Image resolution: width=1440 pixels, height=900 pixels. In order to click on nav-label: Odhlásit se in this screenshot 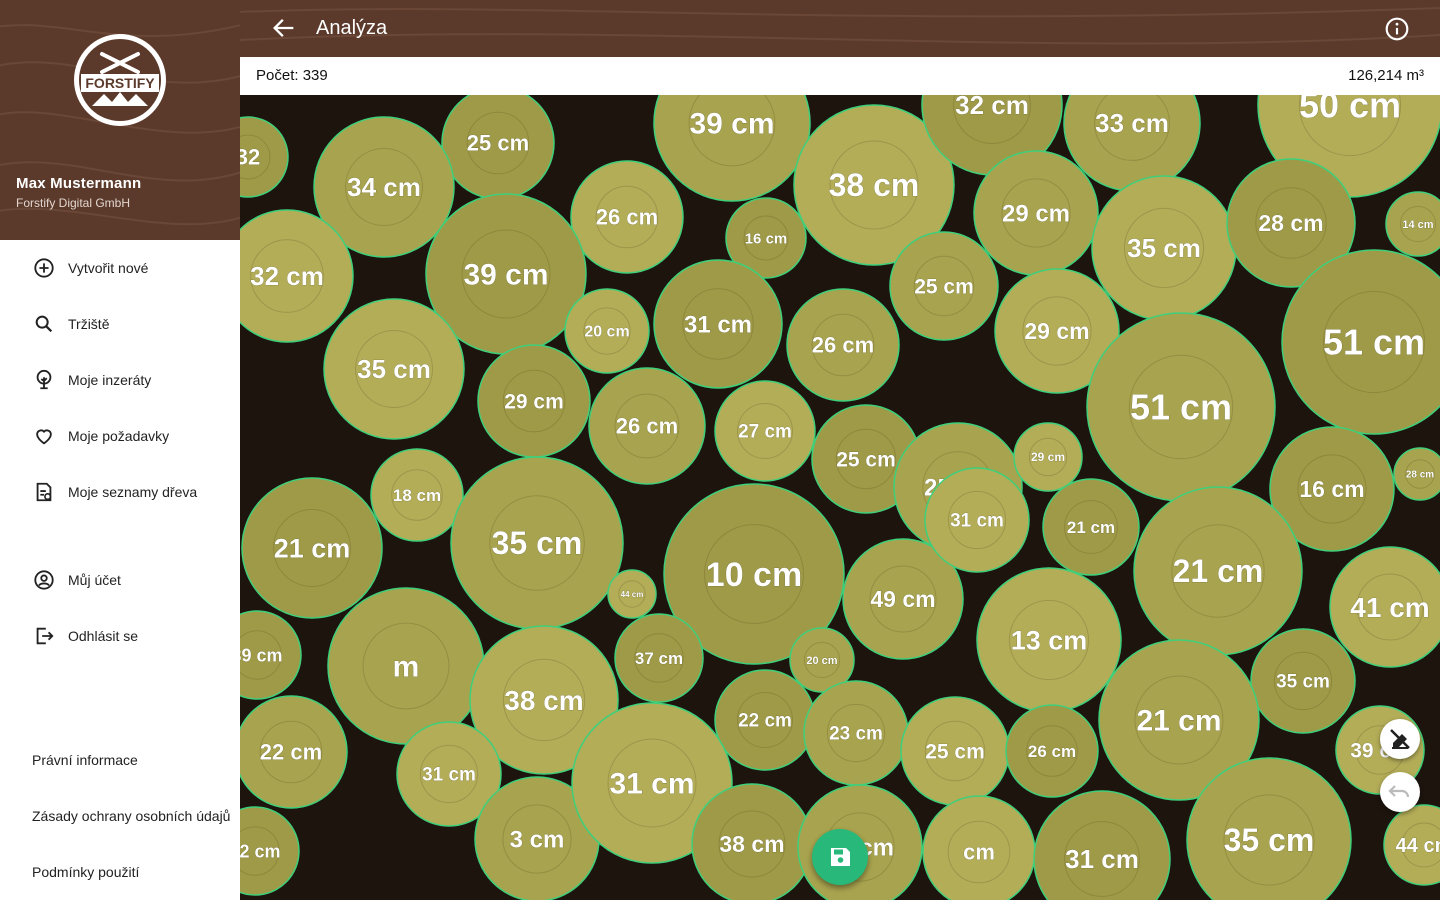, I will do `click(103, 636)`.